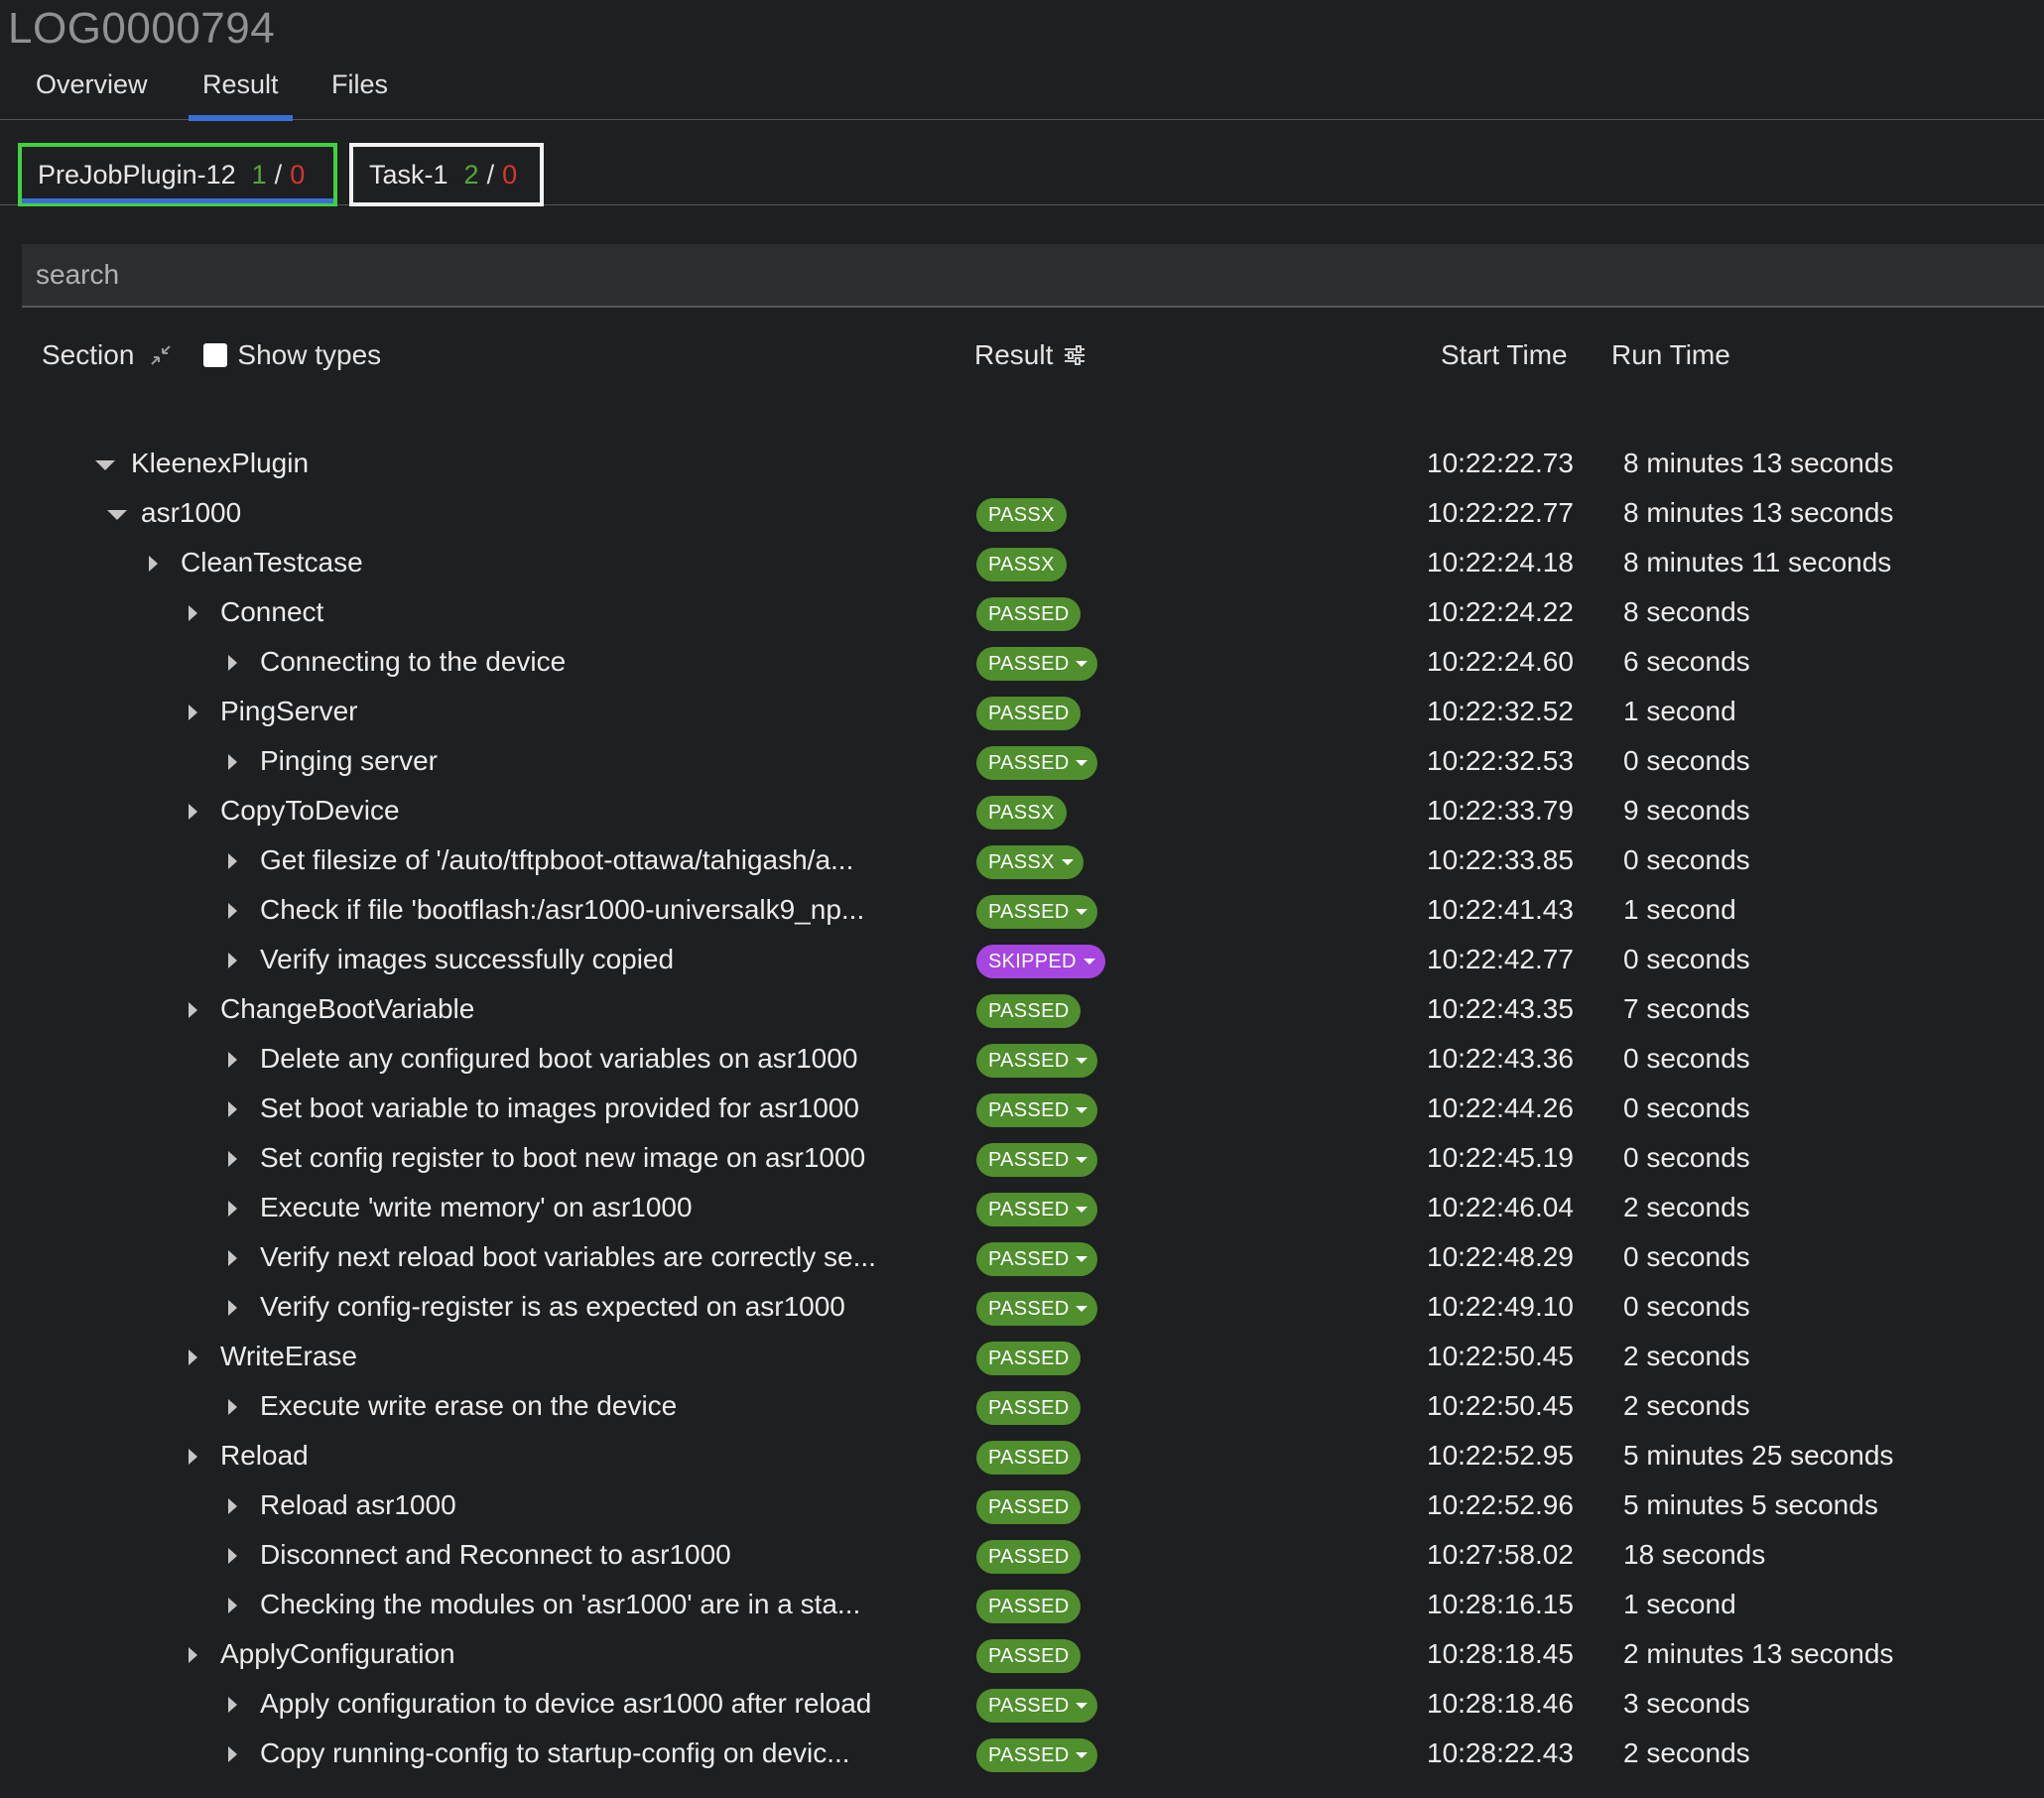  What do you see at coordinates (240, 95) in the screenshot?
I see `tab-result: Result` at bounding box center [240, 95].